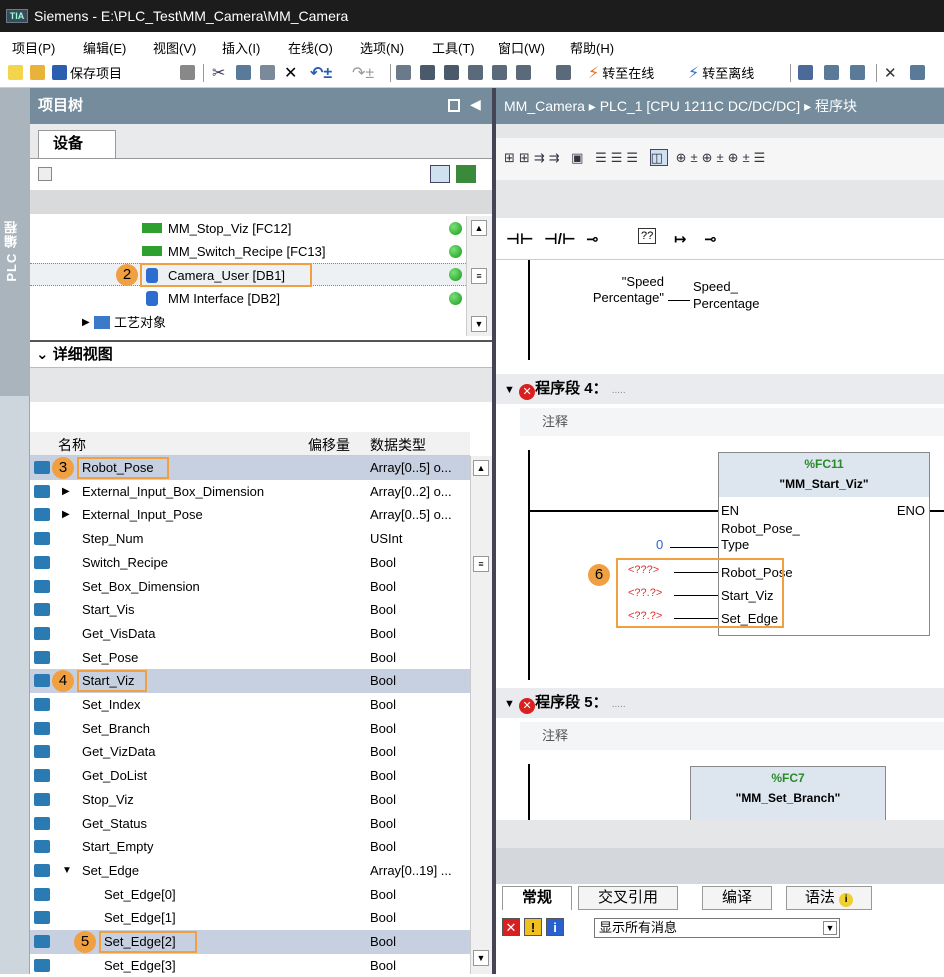  I want to click on print-icon, so click(187, 72).